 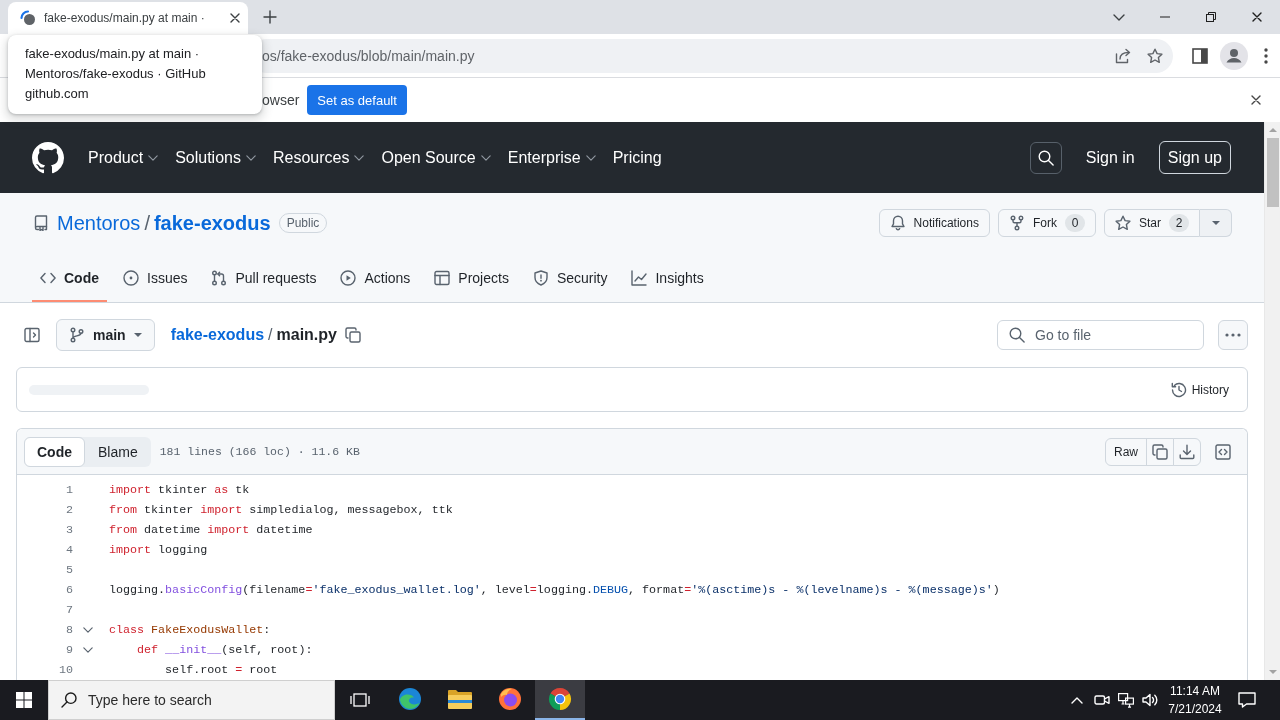 I want to click on network-icon, so click(x=1126, y=700).